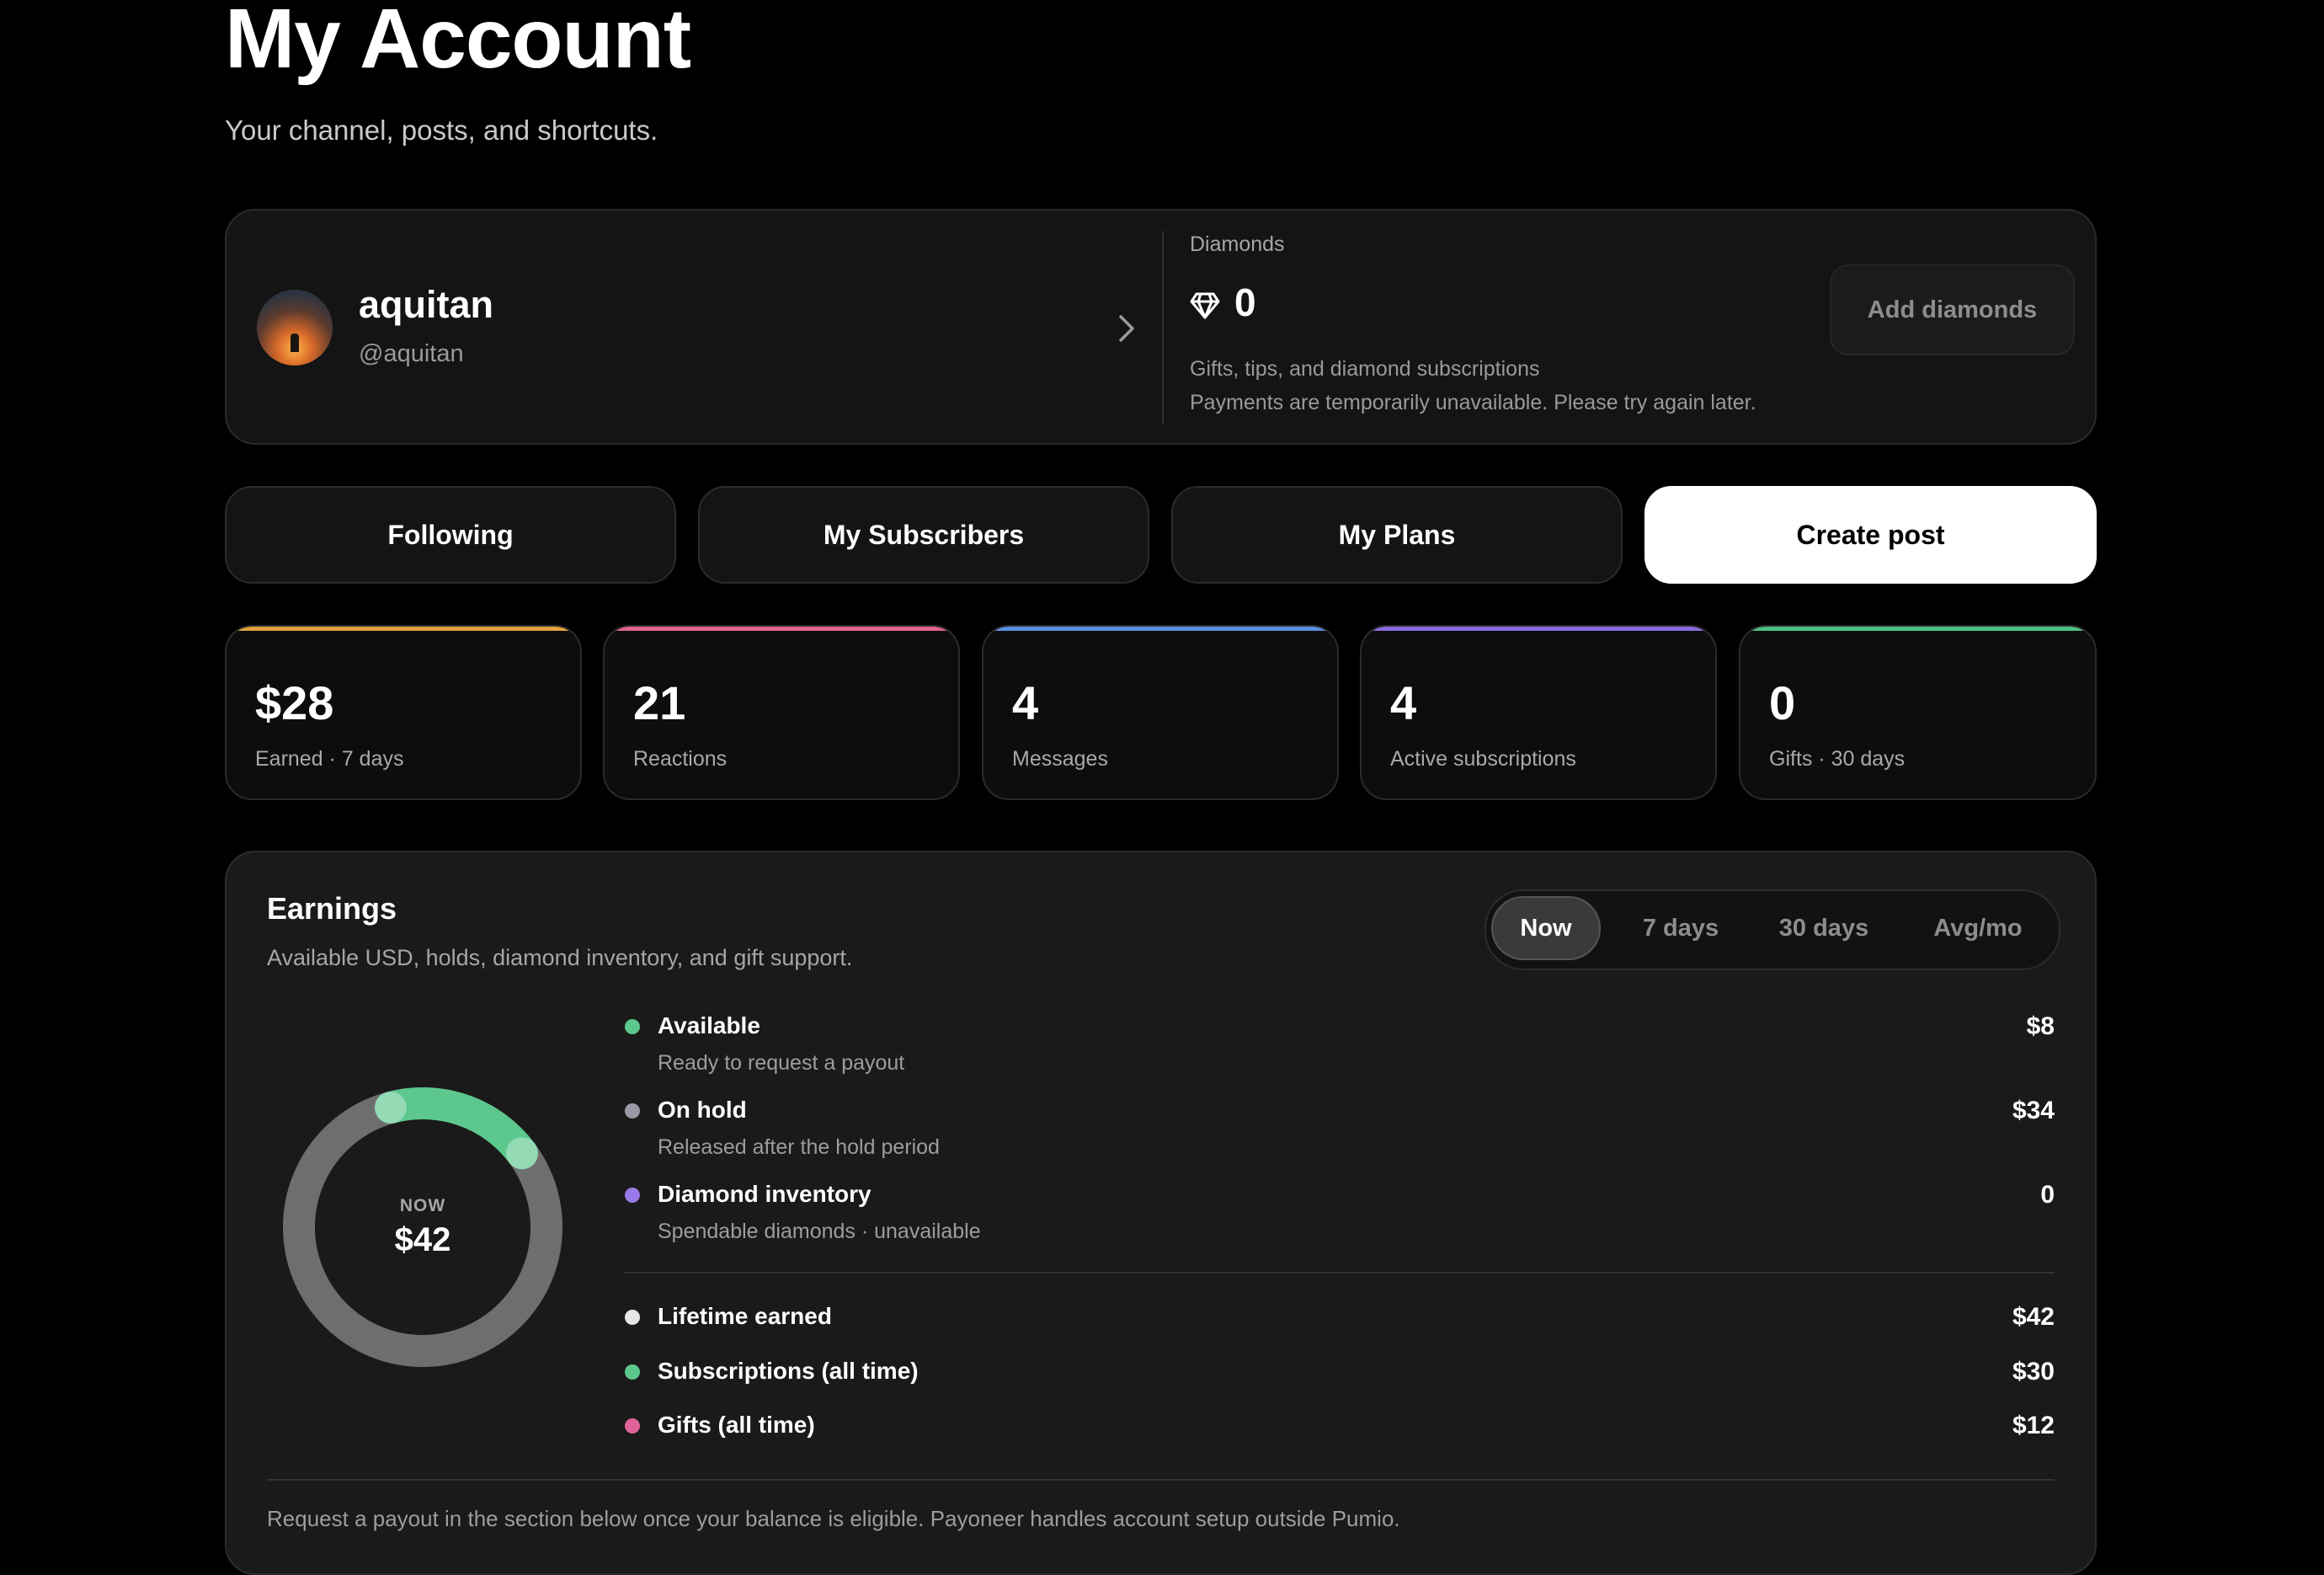 Image resolution: width=2324 pixels, height=1575 pixels. Describe the element at coordinates (390, 1108) in the screenshot. I see `donut-cap-start` at that location.